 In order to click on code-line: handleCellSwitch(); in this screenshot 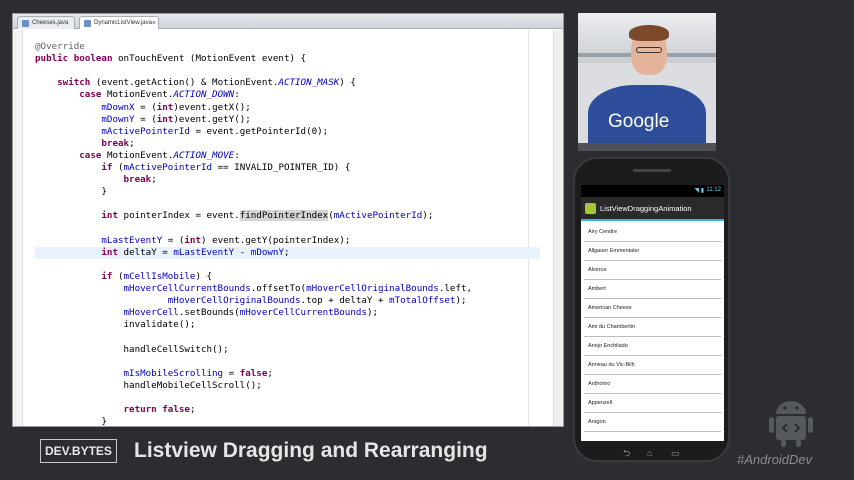, I will do `click(132, 350)`.